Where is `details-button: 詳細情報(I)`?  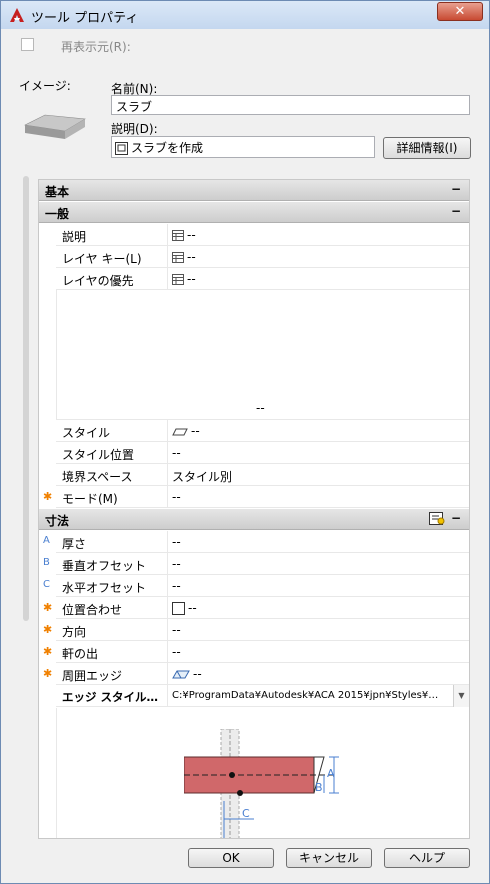 details-button: 詳細情報(I) is located at coordinates (427, 148).